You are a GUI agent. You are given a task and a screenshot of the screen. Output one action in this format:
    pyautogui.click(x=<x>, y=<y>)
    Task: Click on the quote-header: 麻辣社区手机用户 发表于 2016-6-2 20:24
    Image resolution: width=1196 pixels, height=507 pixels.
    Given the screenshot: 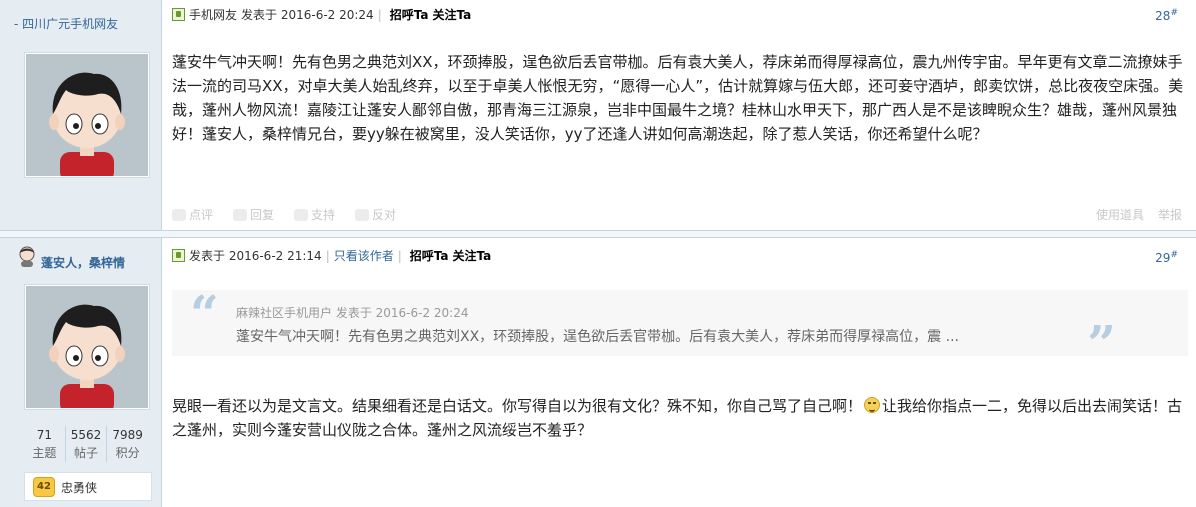 What is the action you would take?
    pyautogui.click(x=352, y=312)
    